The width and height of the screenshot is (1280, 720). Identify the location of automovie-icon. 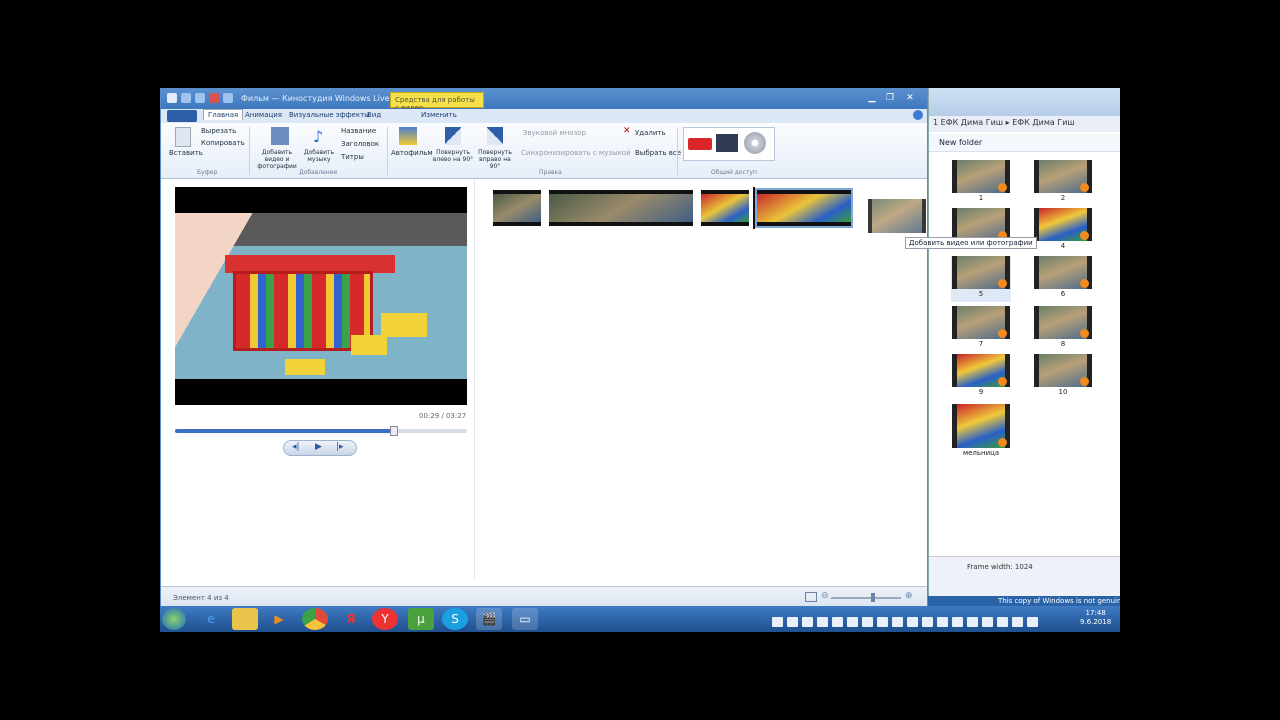
(408, 136).